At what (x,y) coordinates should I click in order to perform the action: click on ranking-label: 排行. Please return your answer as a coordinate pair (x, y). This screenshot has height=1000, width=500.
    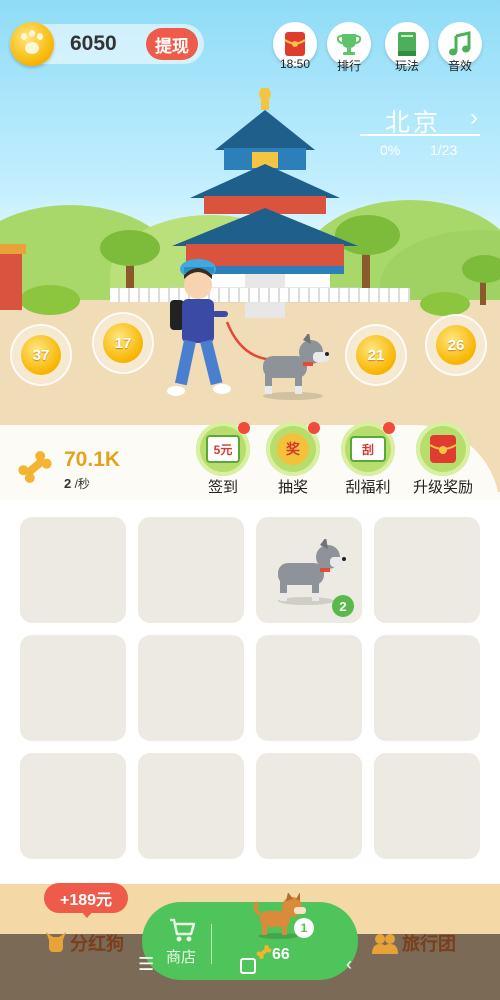
    Looking at the image, I should click on (348, 66).